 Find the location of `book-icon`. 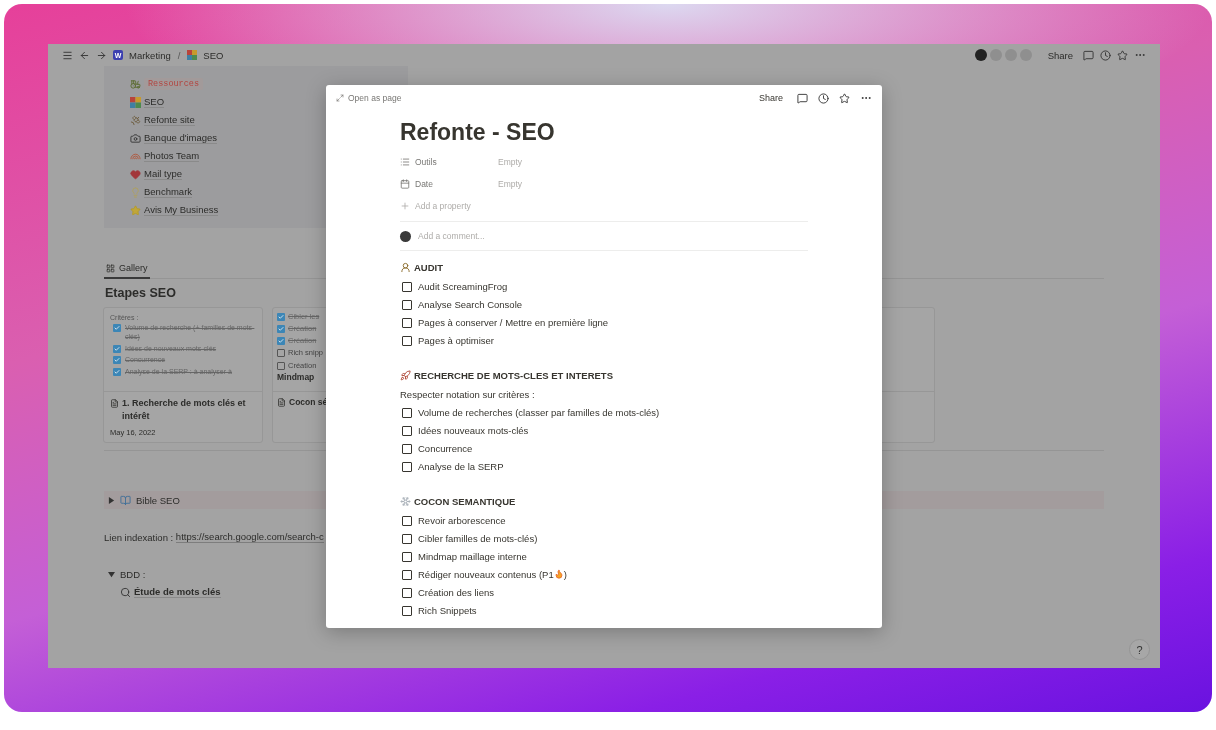

book-icon is located at coordinates (125, 500).